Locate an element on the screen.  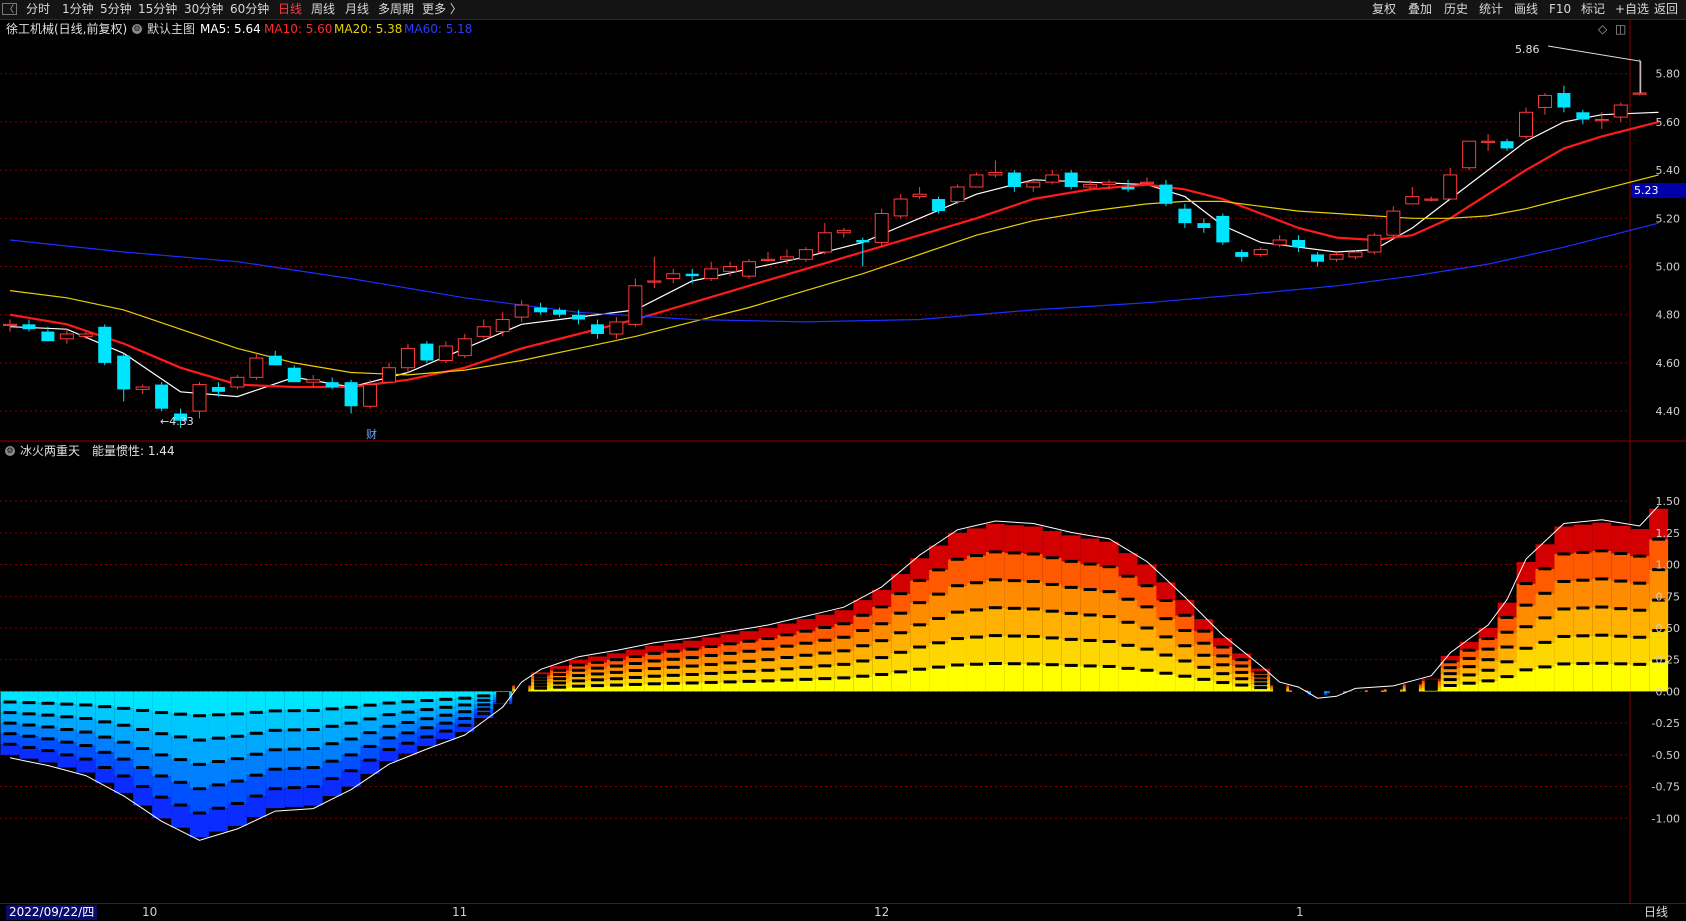
low-price-label: ←4.33 is located at coordinates (177, 421).